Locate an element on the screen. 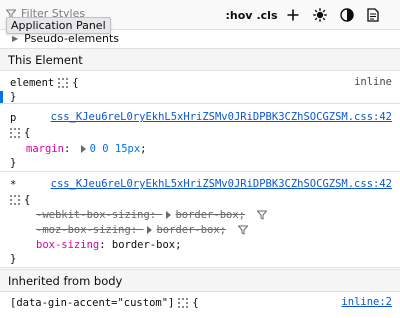 The height and width of the screenshot is (318, 400). plus-icon is located at coordinates (293, 15).